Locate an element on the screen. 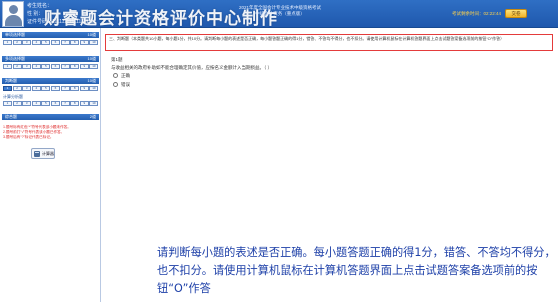 This screenshot has height=302, width=558. section-header-multiple-choice: 多项选择题 10道 is located at coordinates (50, 59).